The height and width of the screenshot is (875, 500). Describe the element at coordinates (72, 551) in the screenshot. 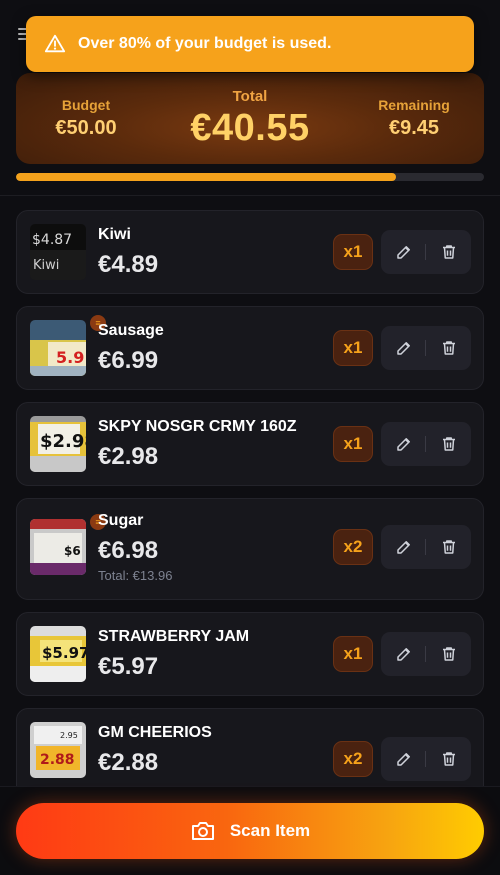

I see `svg-text: $6` at that location.